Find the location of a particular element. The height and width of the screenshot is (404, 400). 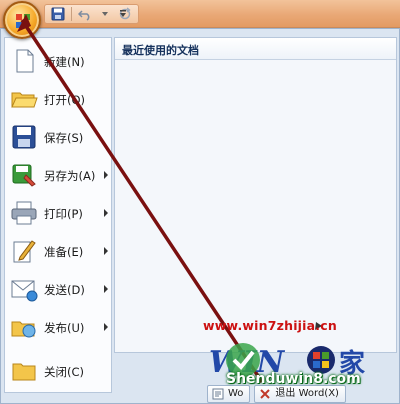

title-bar is located at coordinates (200, 14).